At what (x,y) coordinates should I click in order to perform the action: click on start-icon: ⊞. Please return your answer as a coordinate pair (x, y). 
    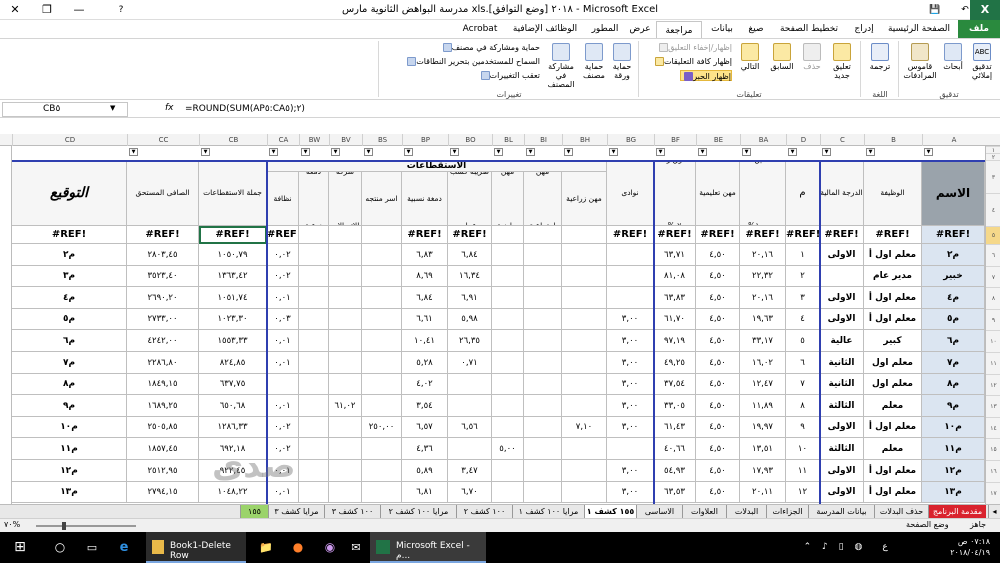
    Looking at the image, I should click on (20, 547).